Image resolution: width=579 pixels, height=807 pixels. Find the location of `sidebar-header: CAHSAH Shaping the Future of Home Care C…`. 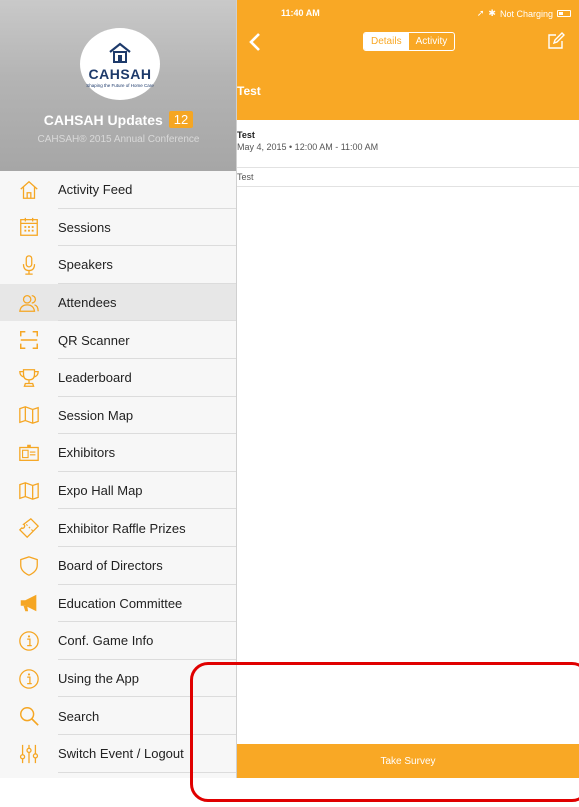

sidebar-header: CAHSAH Shaping the Future of Home Care C… is located at coordinates (118, 85).